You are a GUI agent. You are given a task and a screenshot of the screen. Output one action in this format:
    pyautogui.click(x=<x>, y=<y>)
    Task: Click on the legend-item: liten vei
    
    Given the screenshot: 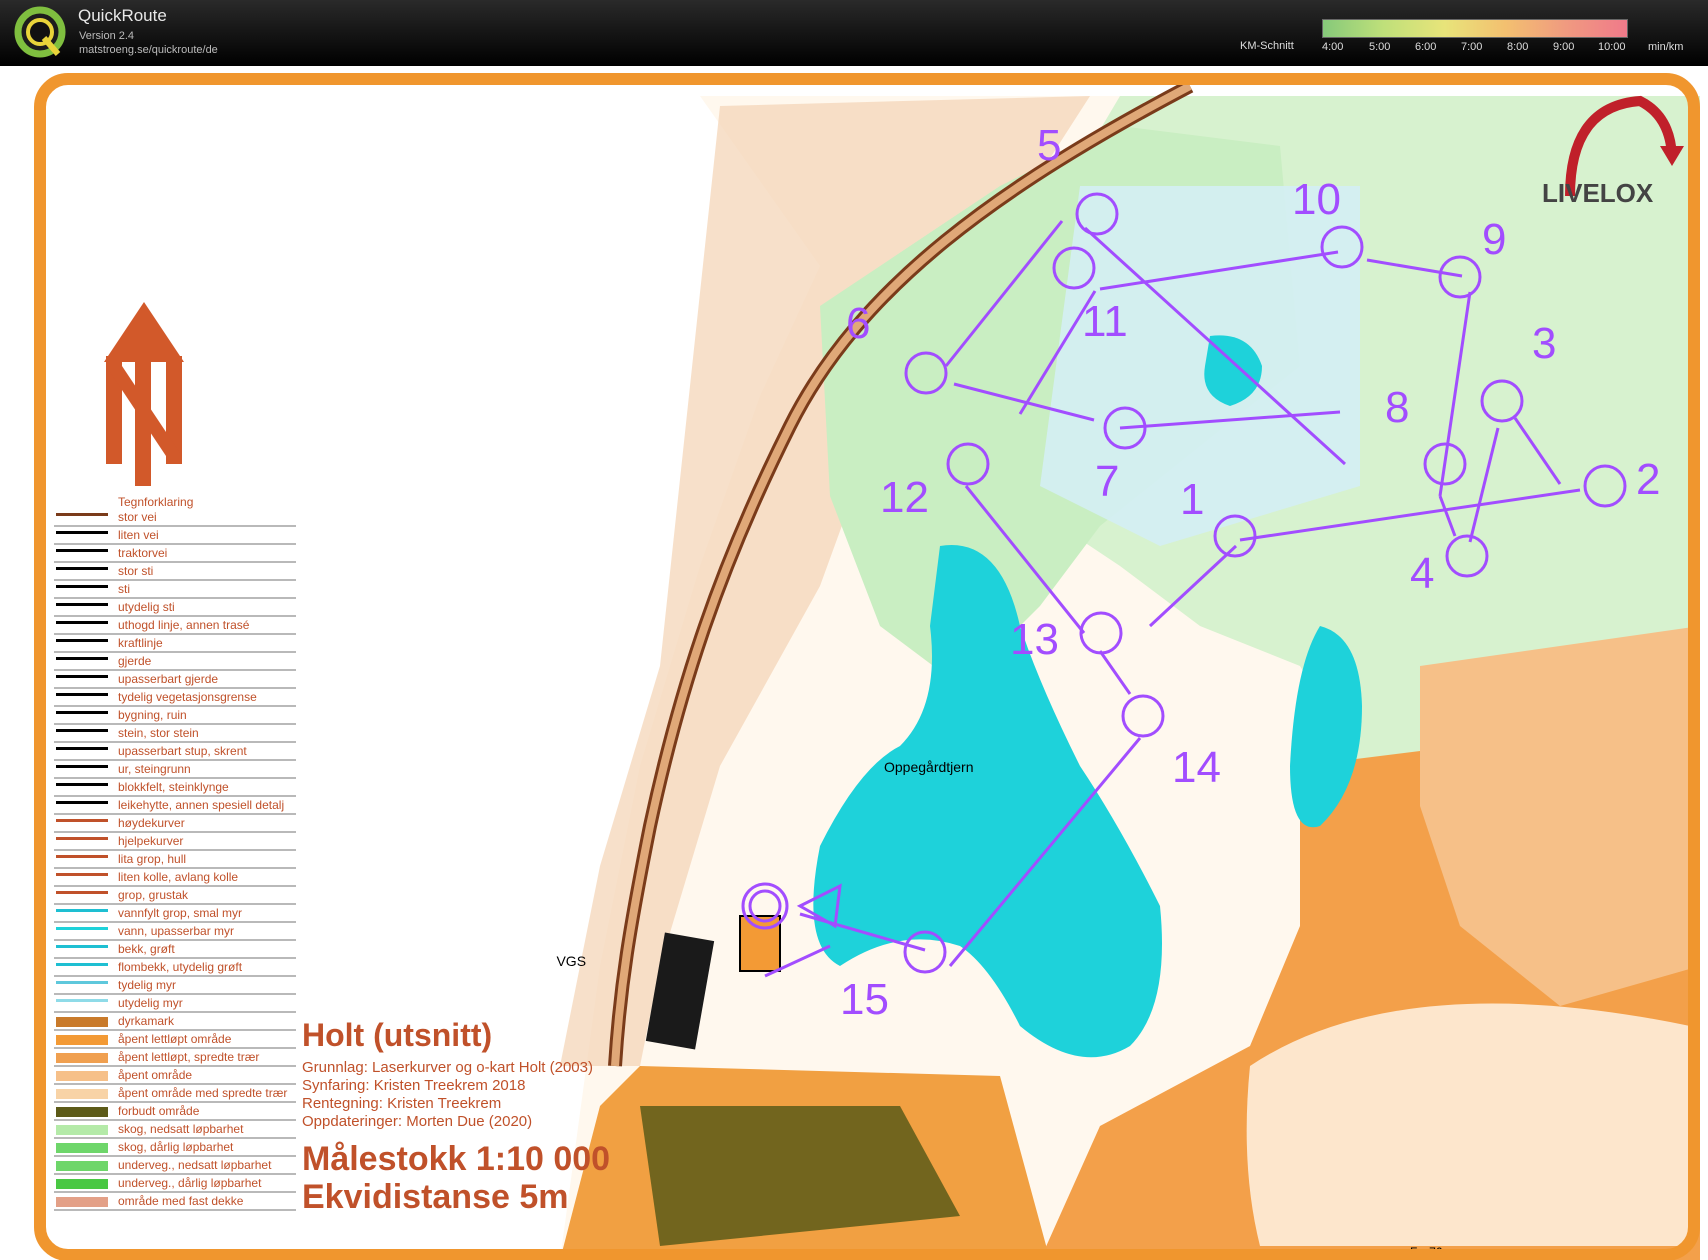 What is the action you would take?
    pyautogui.click(x=138, y=535)
    